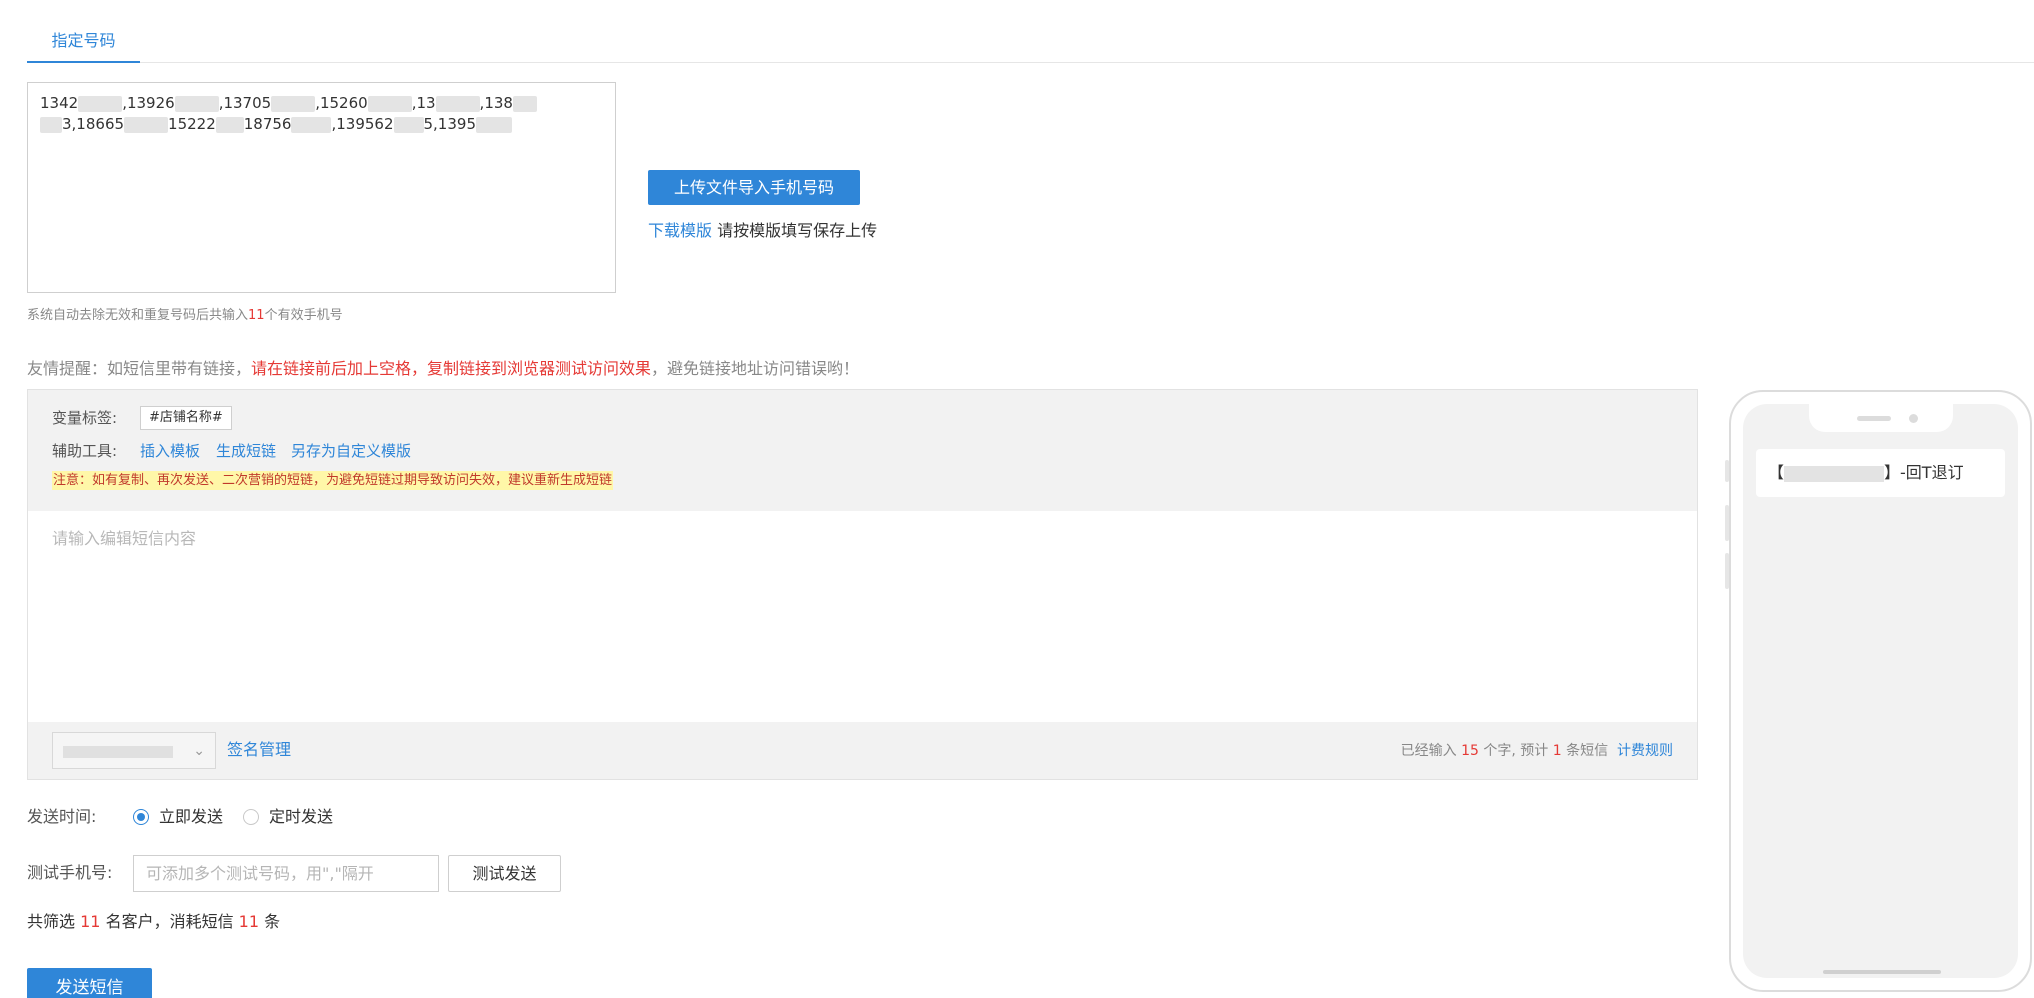 This screenshot has height=998, width=2034. Describe the element at coordinates (797, 230) in the screenshot. I see `download-template-hint: 请按模版填写保存上传` at that location.